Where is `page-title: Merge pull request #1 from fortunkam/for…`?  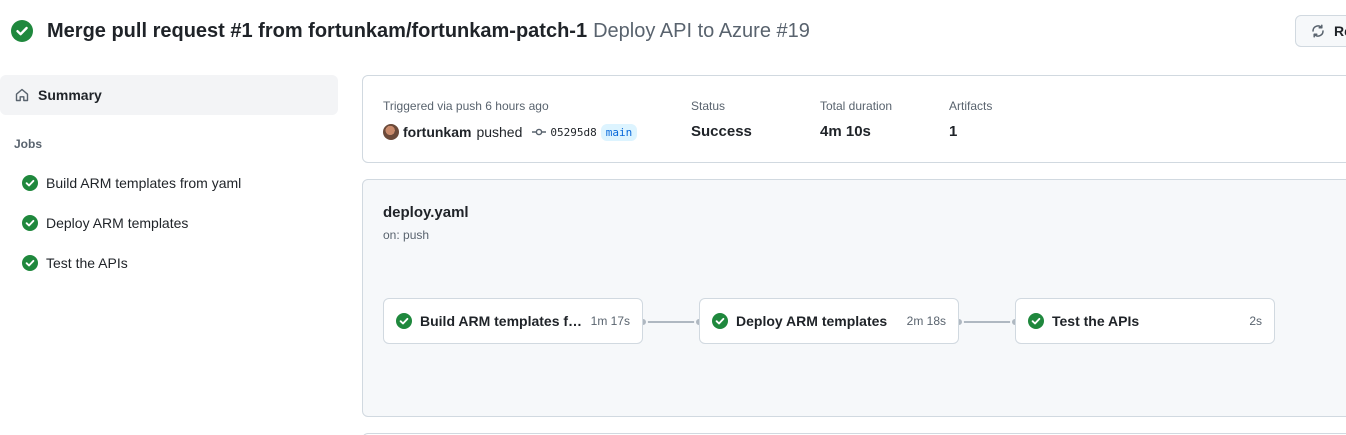
page-title: Merge pull request #1 from fortunkam/for… is located at coordinates (317, 30).